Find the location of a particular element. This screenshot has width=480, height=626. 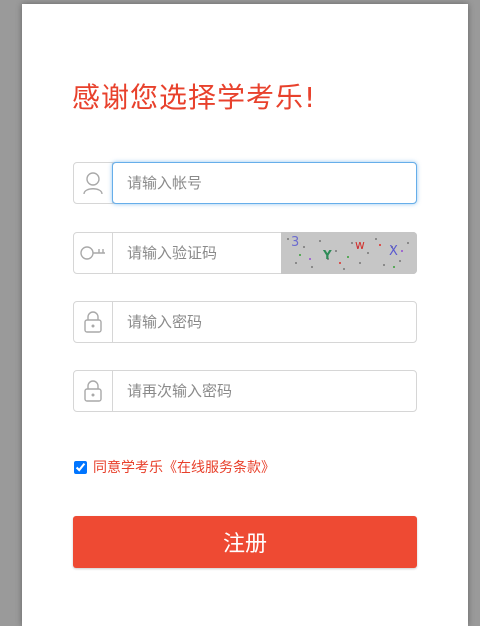

key-icon is located at coordinates (93, 253).